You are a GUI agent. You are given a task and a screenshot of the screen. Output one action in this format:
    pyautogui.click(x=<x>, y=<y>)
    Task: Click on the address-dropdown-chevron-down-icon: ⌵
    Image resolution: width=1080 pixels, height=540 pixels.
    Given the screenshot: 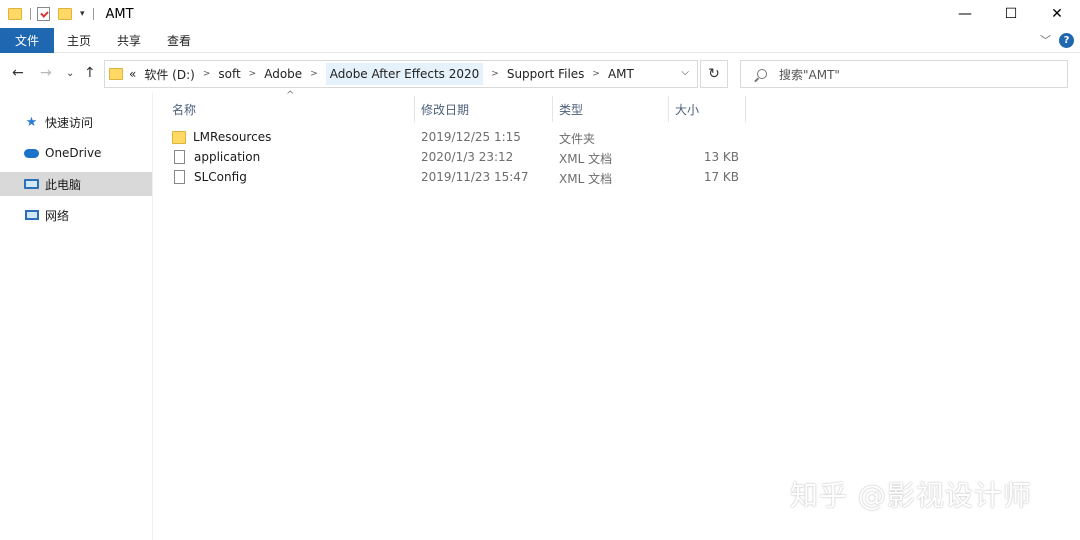 What is the action you would take?
    pyautogui.click(x=685, y=72)
    